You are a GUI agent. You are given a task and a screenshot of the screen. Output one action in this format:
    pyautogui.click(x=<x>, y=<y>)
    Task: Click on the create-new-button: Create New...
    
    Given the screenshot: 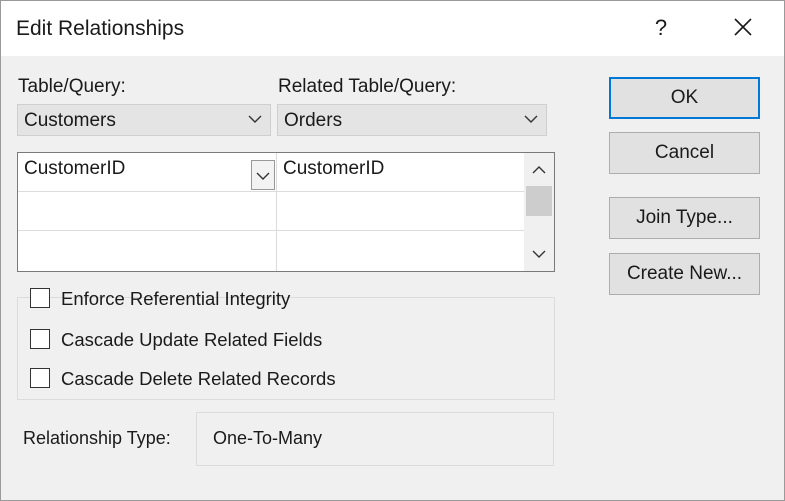 What is the action you would take?
    pyautogui.click(x=684, y=274)
    